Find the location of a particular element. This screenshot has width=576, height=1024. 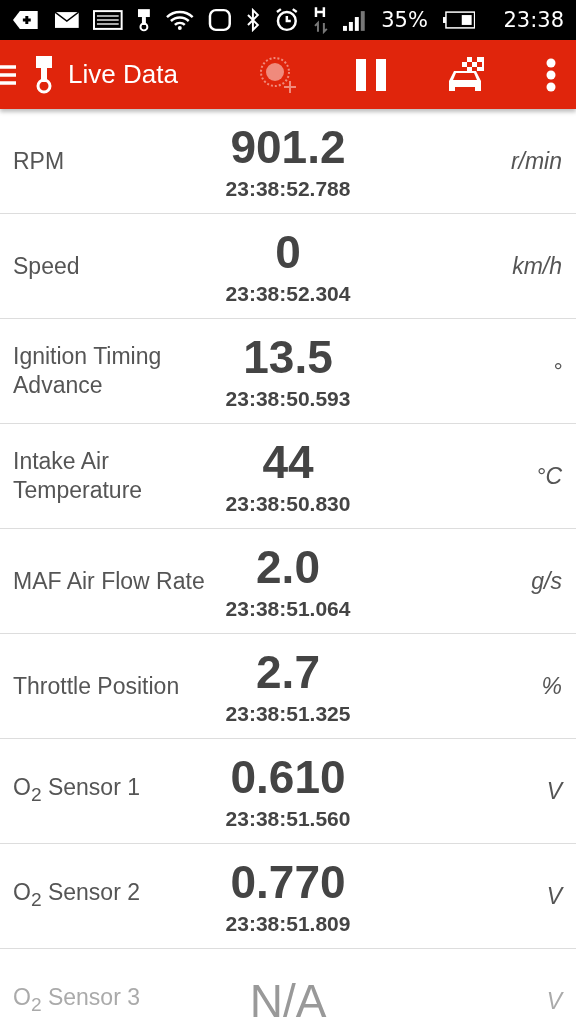

notification-icon is located at coordinates (26, 20).